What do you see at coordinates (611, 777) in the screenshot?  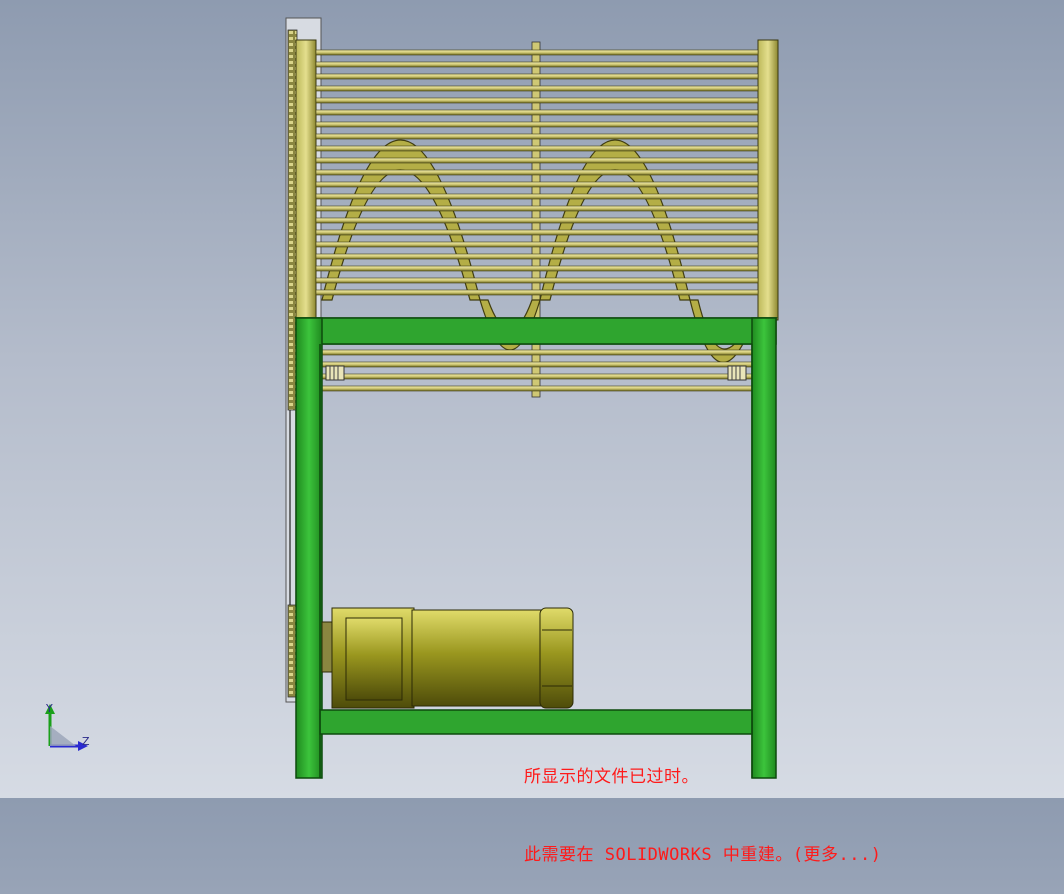 I see `rebuild-notice-line1: 所显示的文件已过时。` at bounding box center [611, 777].